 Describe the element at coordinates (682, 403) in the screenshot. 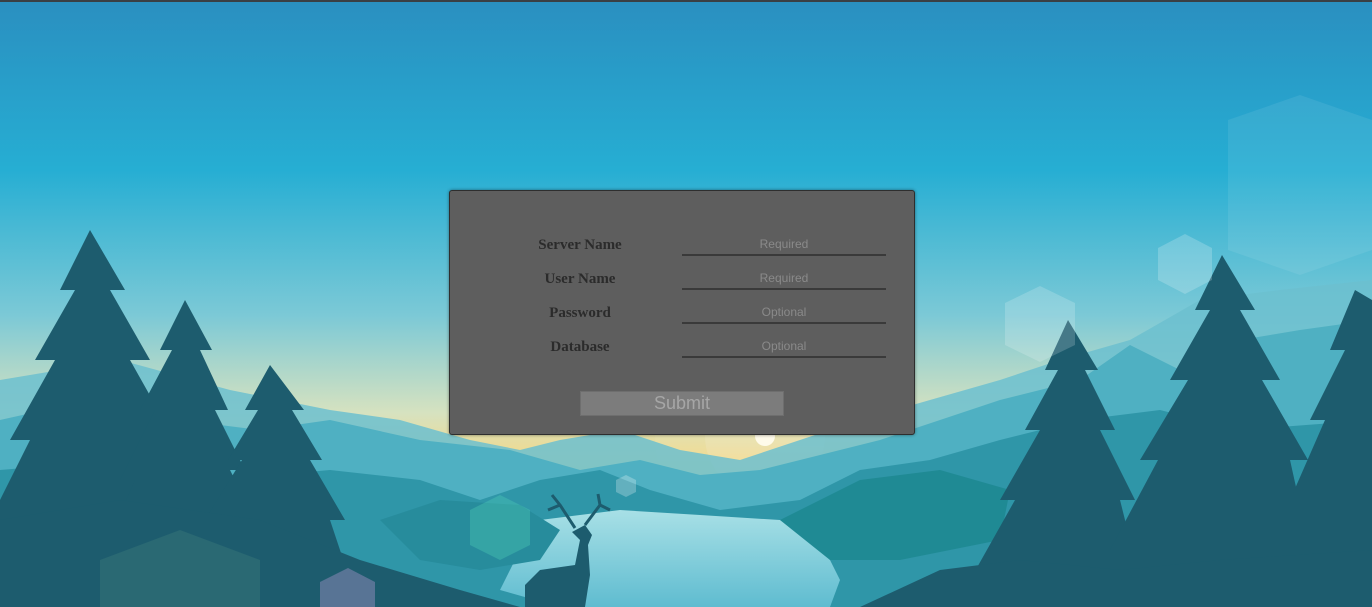

I see `submit-button: Submit` at that location.